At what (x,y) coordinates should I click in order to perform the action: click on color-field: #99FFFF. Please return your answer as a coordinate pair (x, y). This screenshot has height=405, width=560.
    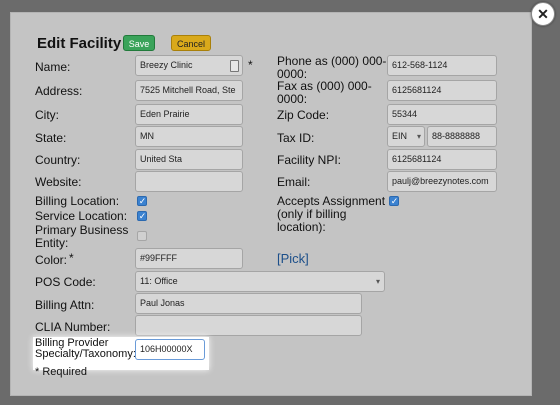
    Looking at the image, I should click on (189, 258).